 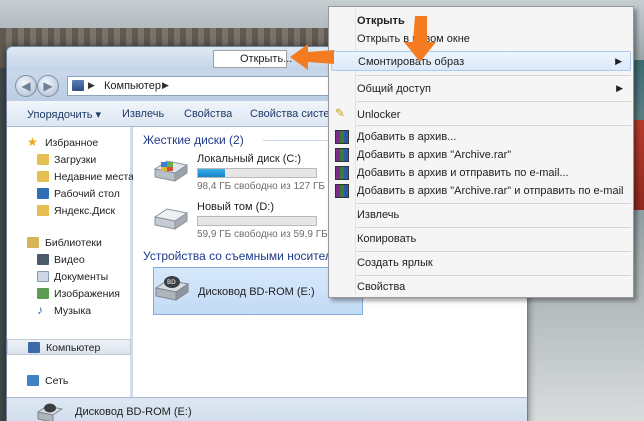 I want to click on unlocker-icon: ✎, so click(x=340, y=113).